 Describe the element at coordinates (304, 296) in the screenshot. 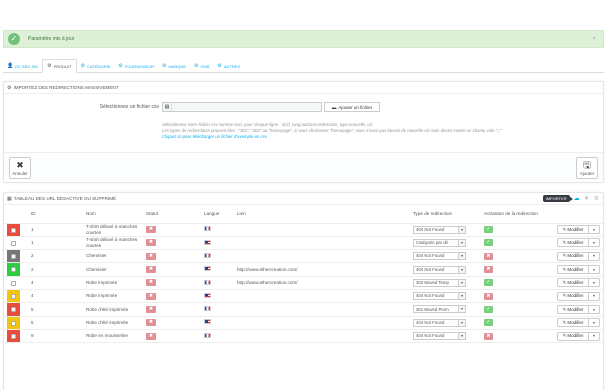

I see `table-row: 4 Robe imprimée ✖ 404 Not Found ▾ ✖ ✎ Modifier ▾` at that location.